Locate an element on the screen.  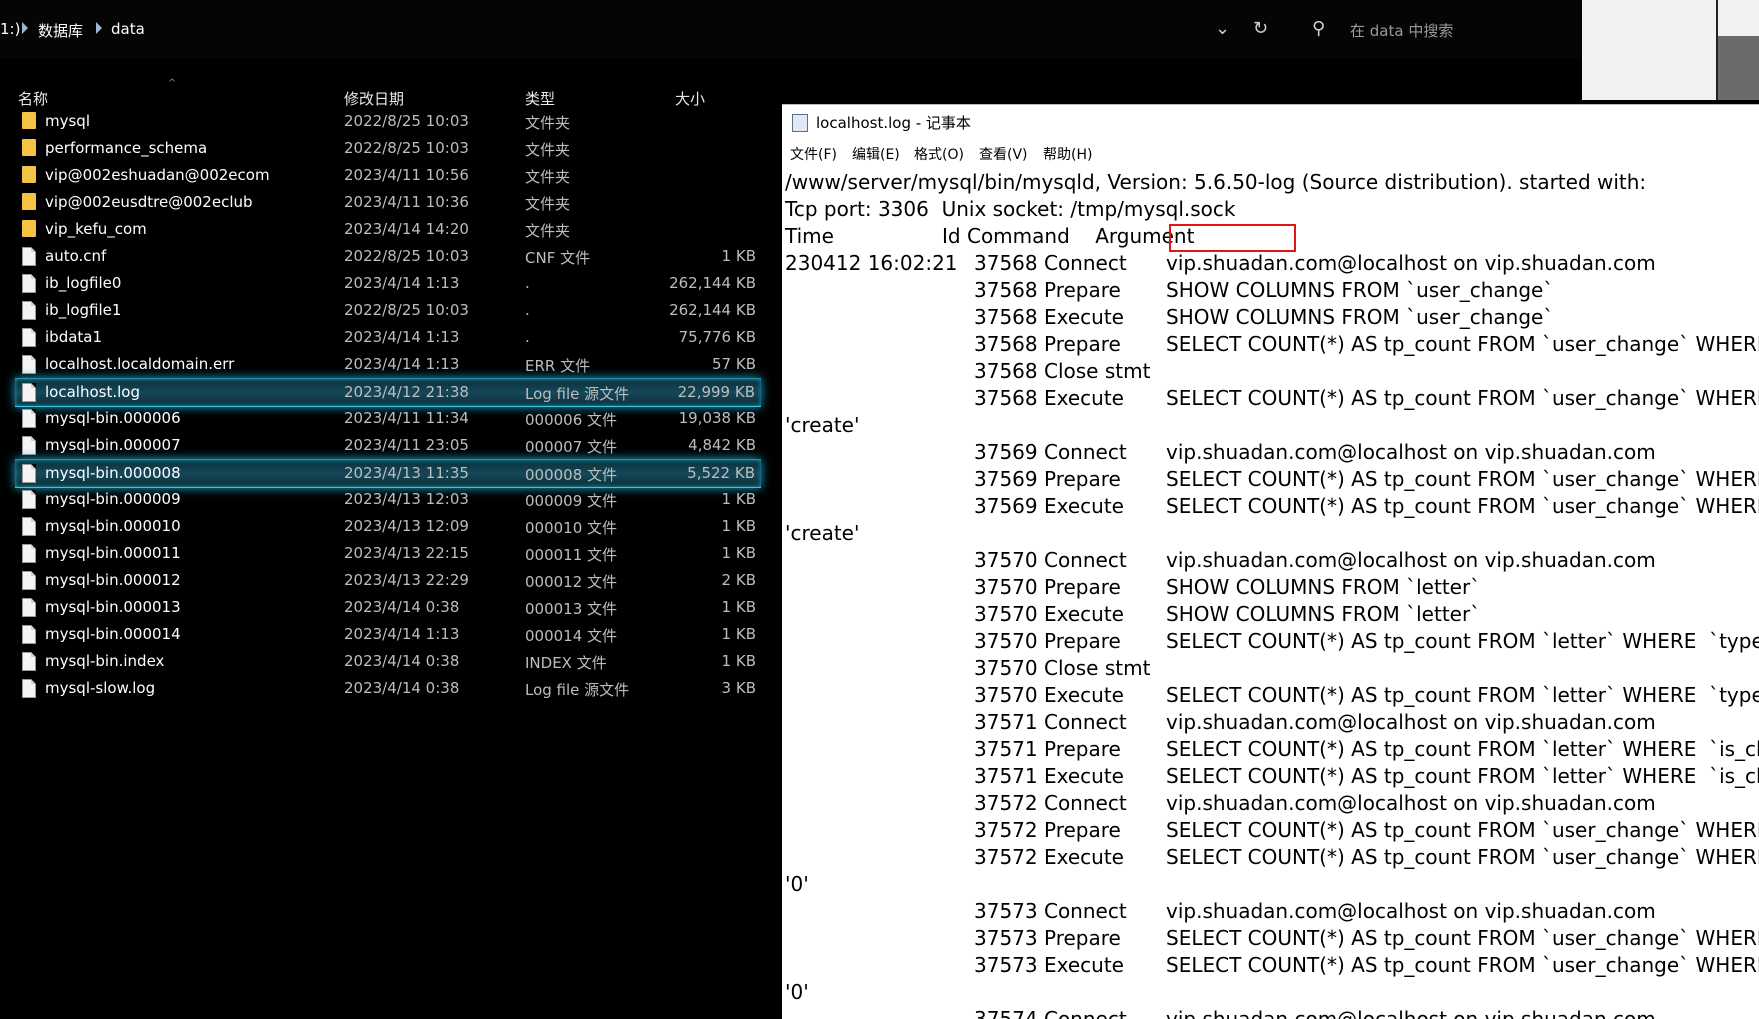
log-command: 37568 Connect is located at coordinates (1050, 263).